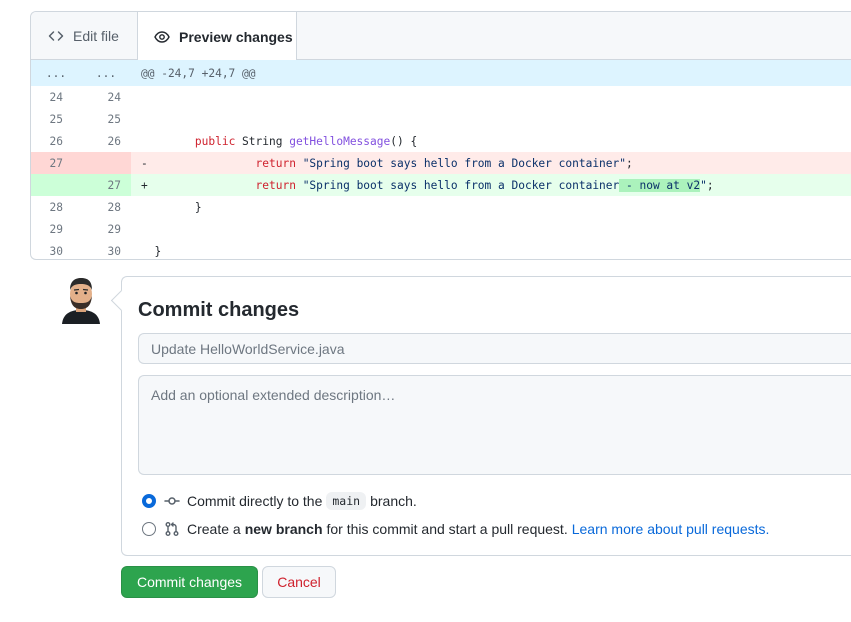 Image resolution: width=851 pixels, height=622 pixels. What do you see at coordinates (494, 348) in the screenshot?
I see `commit-summary-input` at bounding box center [494, 348].